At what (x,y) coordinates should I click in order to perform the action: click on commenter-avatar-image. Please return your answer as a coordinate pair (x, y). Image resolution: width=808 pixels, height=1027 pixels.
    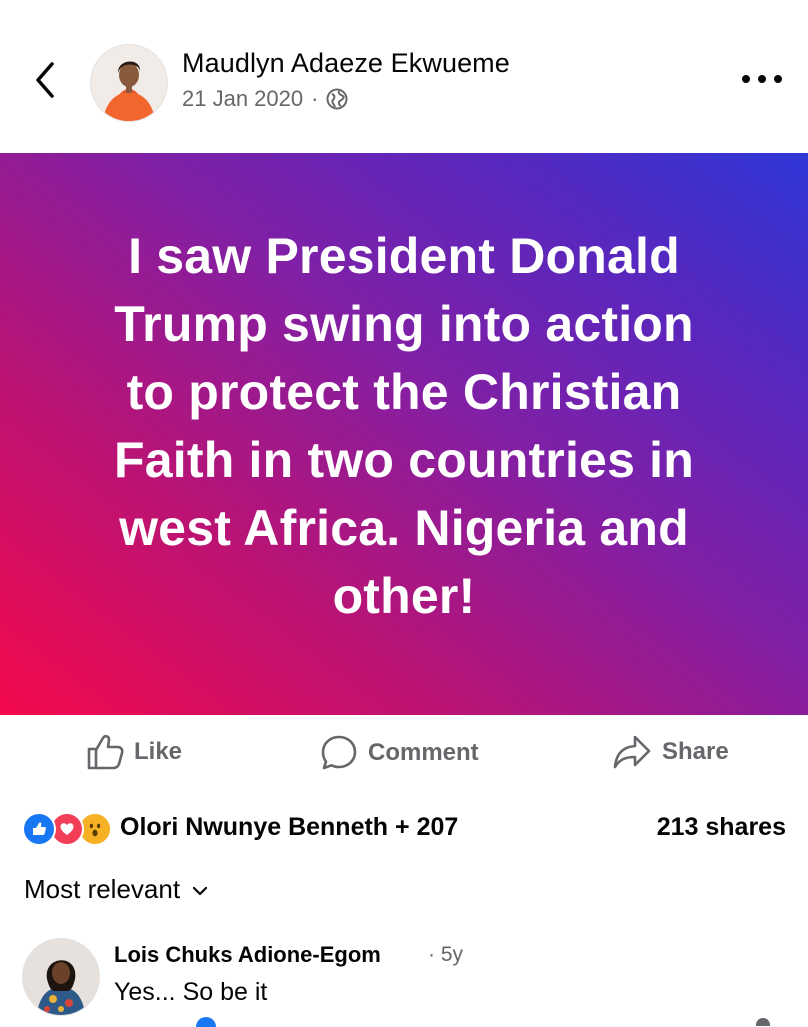
    Looking at the image, I should click on (61, 977).